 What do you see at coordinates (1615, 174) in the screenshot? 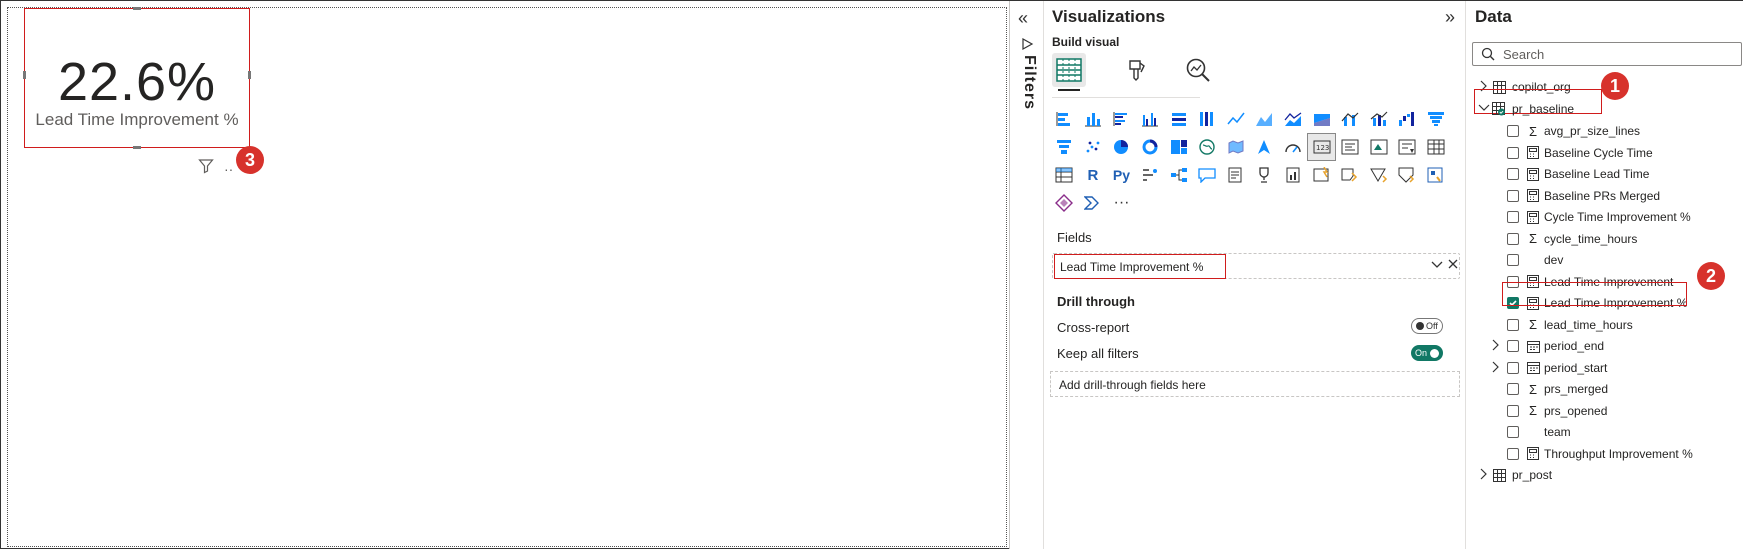
I see `field-row: Baseline Lead Time` at bounding box center [1615, 174].